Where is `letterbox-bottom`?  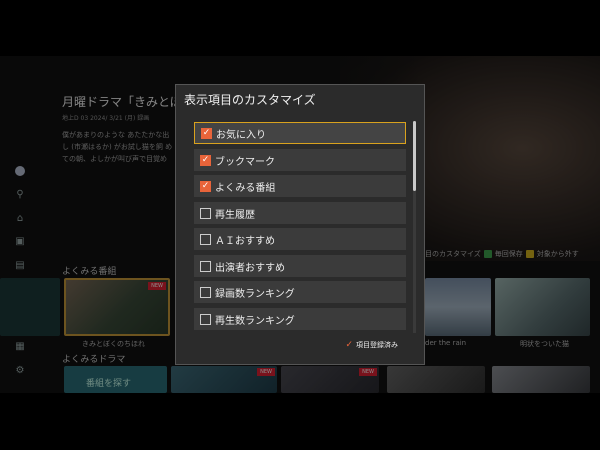 letterbox-bottom is located at coordinates (300, 421).